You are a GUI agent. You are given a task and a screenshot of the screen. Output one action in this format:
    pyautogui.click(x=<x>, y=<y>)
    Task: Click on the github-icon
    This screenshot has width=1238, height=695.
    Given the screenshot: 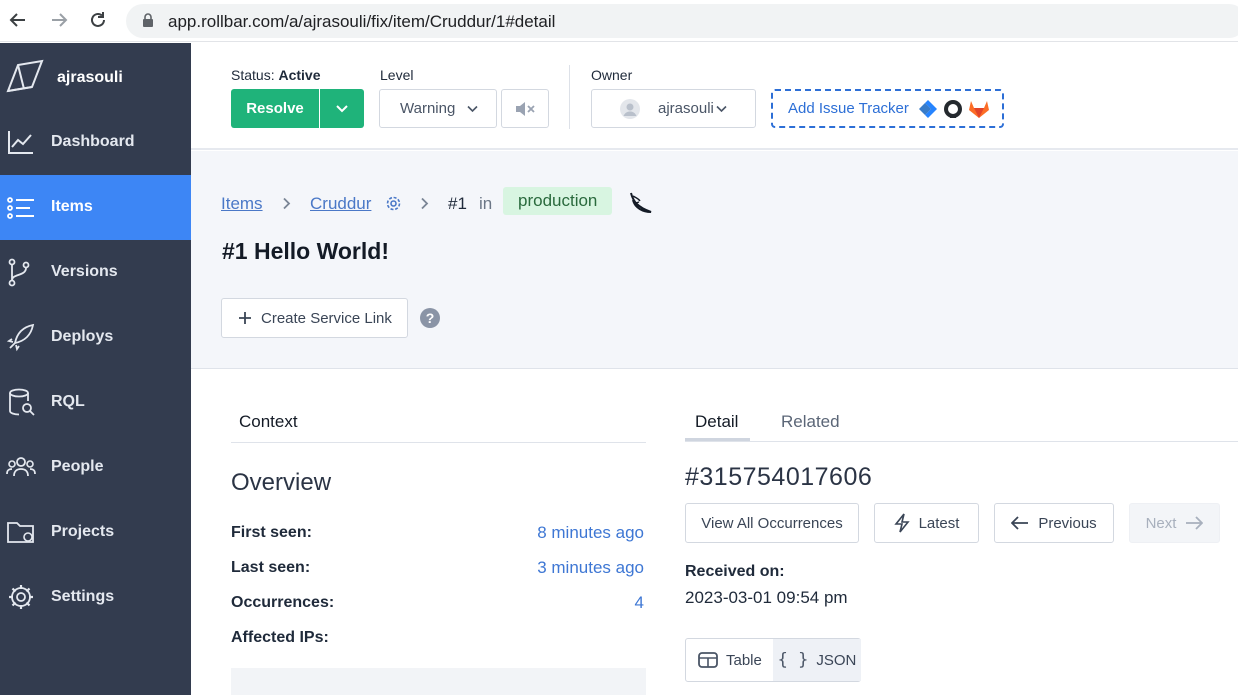 What is the action you would take?
    pyautogui.click(x=952, y=108)
    